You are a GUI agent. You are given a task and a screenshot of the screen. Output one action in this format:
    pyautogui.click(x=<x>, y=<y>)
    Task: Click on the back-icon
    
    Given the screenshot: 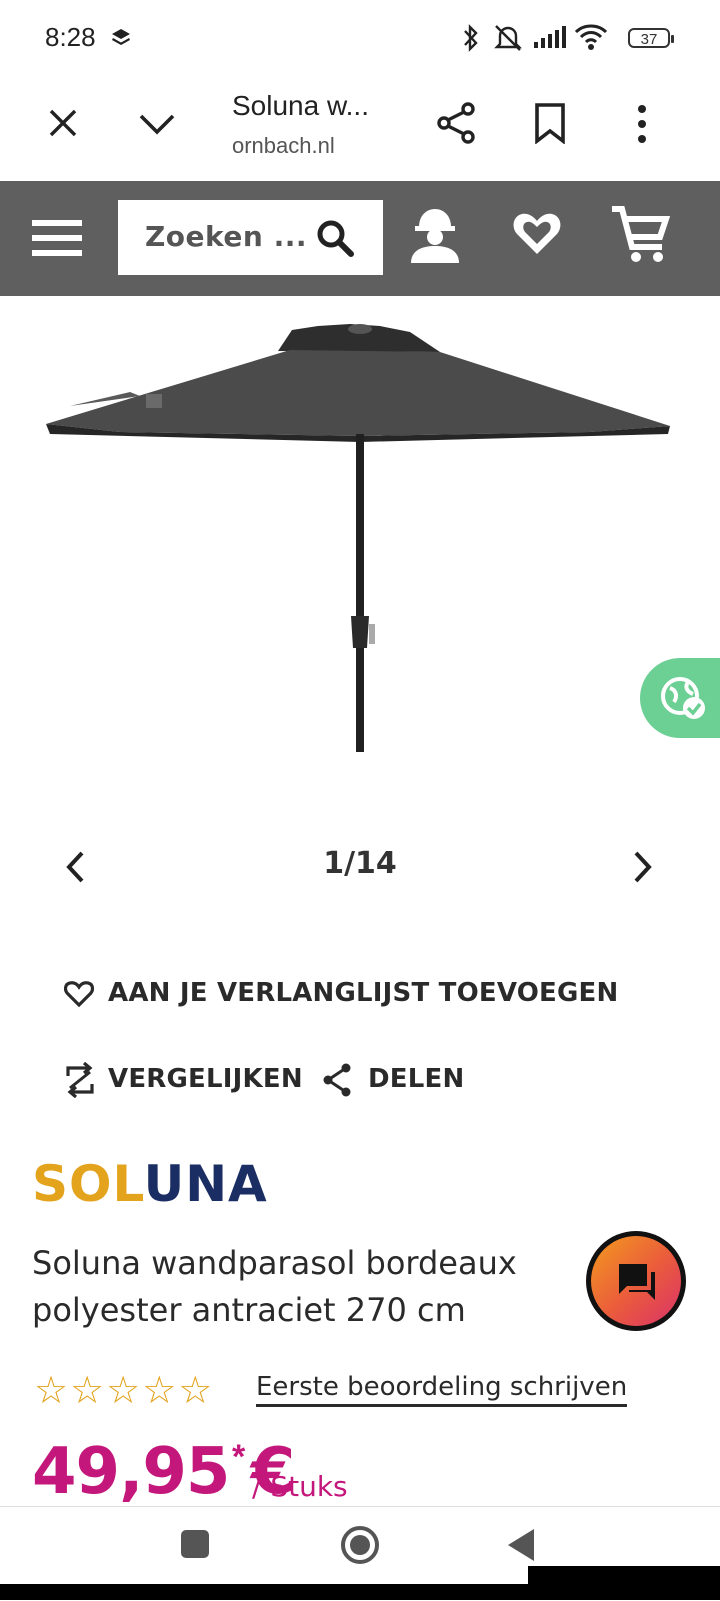 What is the action you would take?
    pyautogui.click(x=521, y=1545)
    